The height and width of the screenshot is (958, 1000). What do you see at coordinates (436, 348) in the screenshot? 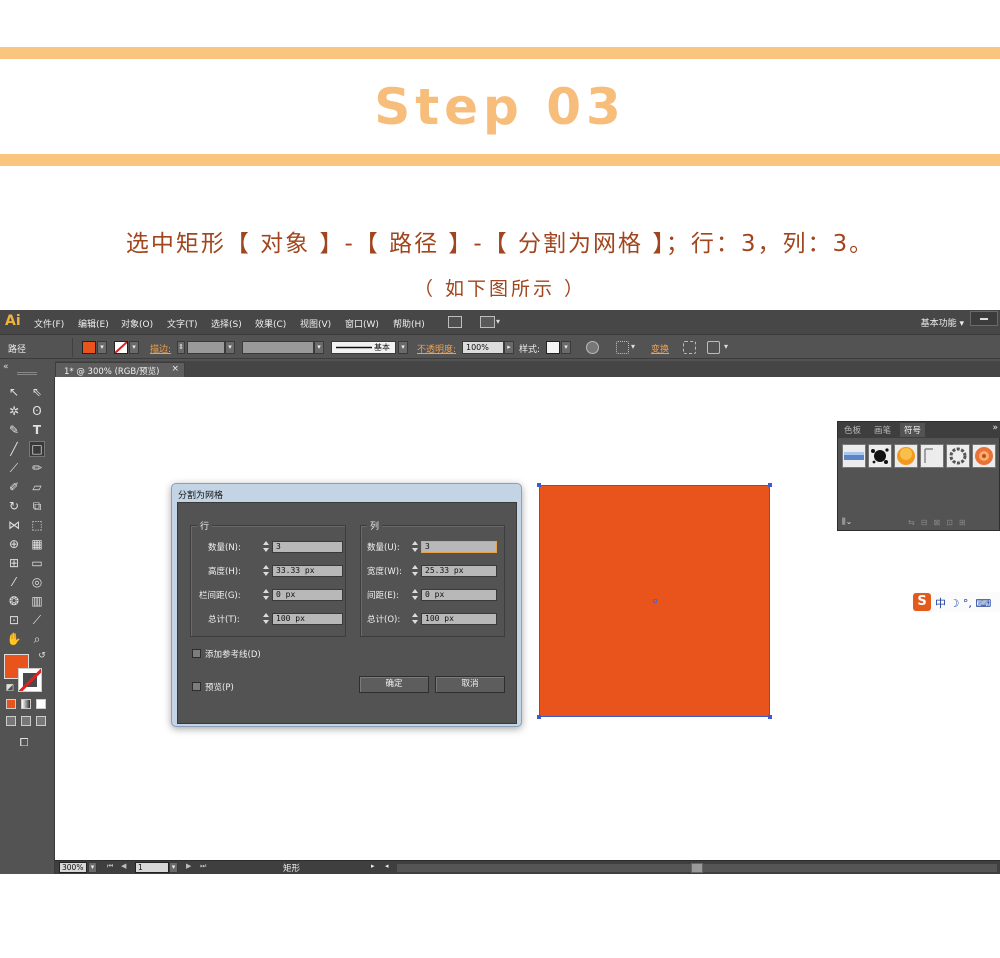
I see `opacity-label: 不透明度:` at bounding box center [436, 348].